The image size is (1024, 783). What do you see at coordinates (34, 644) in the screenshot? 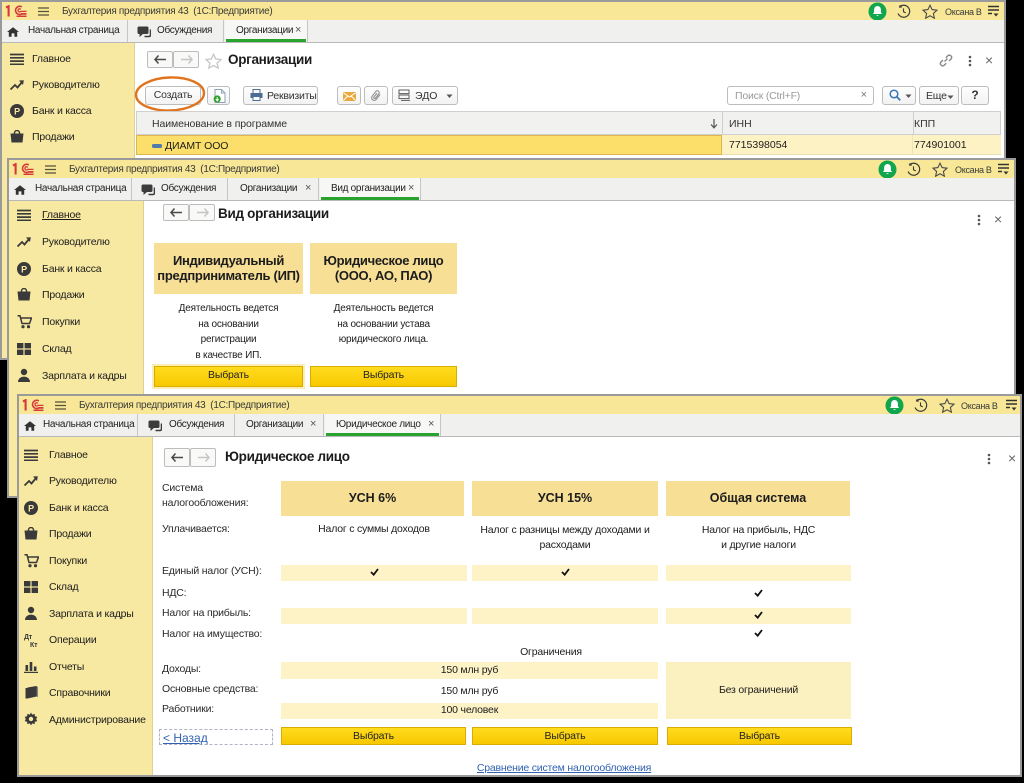
I see `svg-text: Кт` at bounding box center [34, 644].